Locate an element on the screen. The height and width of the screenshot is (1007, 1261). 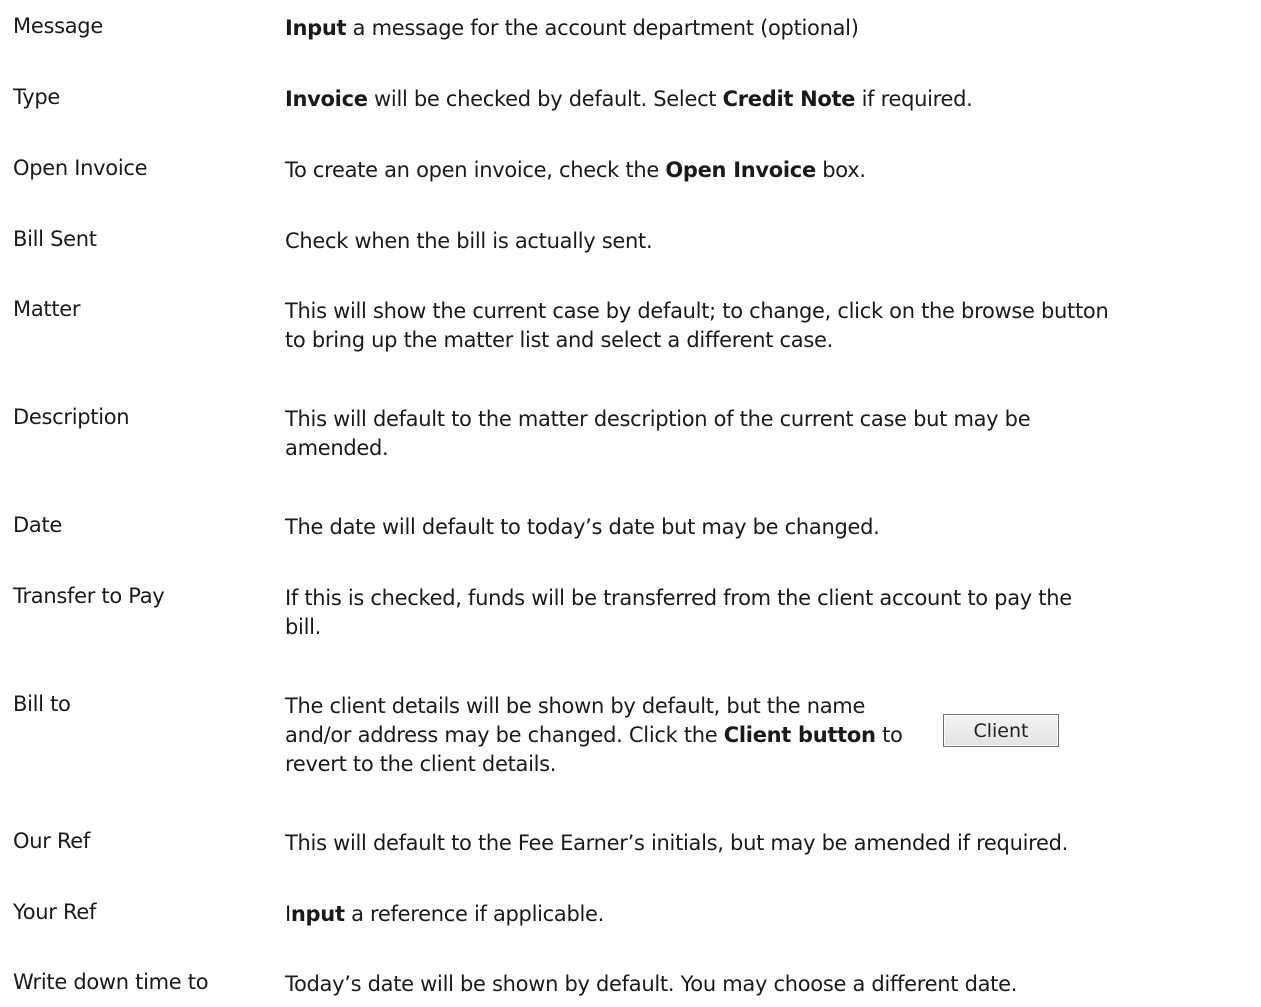
term-your-ref: Your Ref is located at coordinates (55, 912).